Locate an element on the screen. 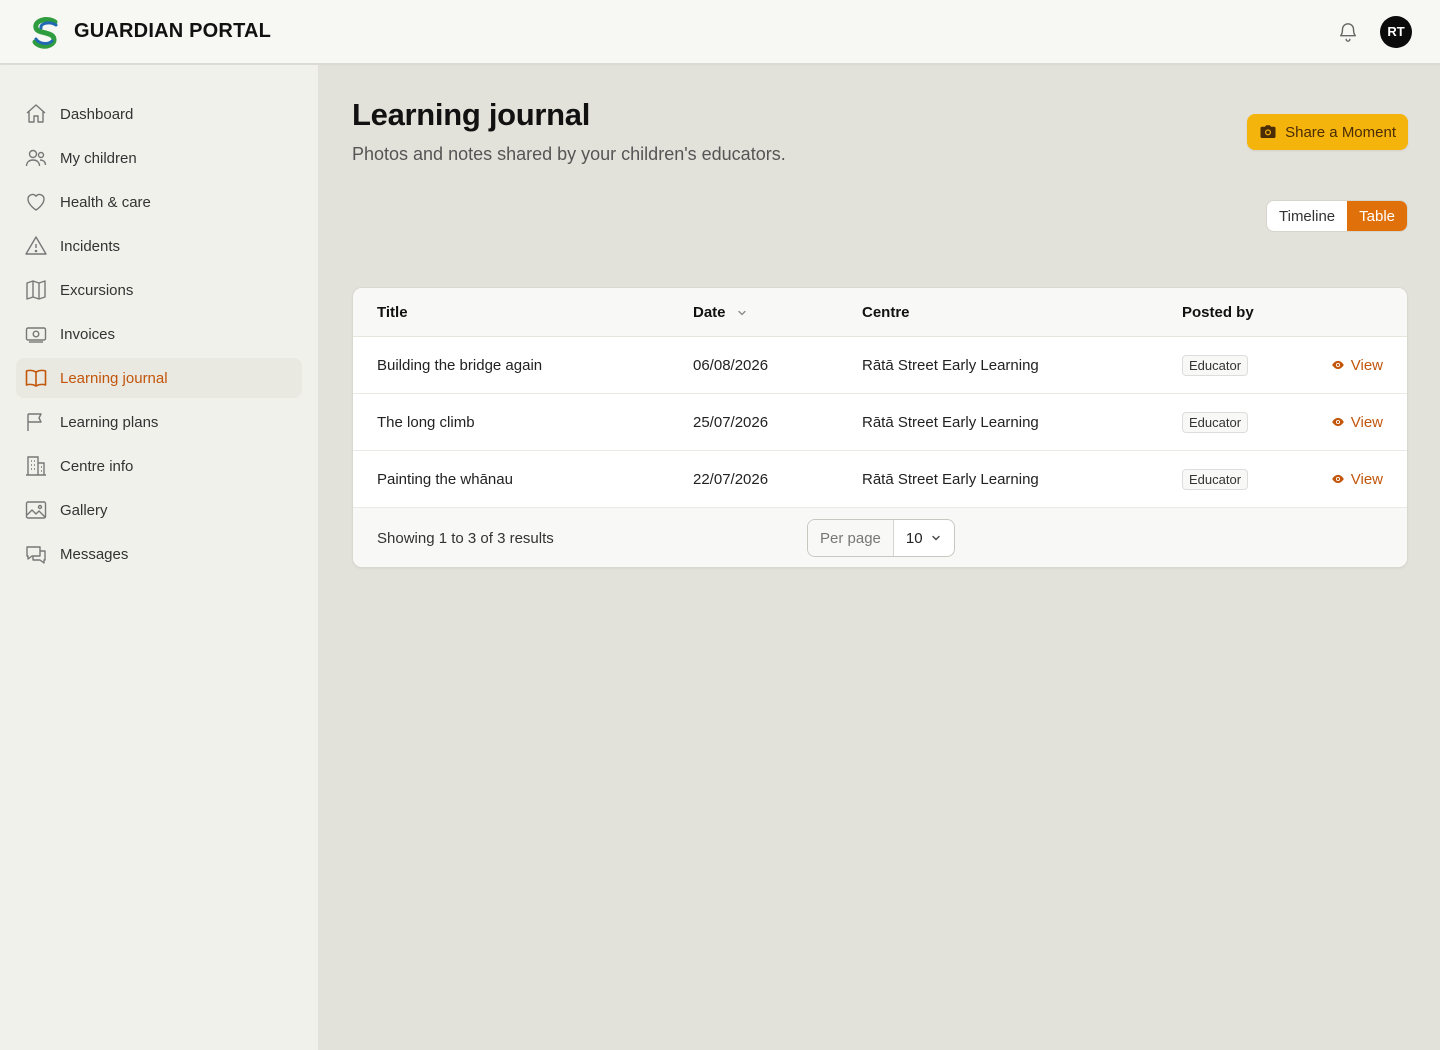  row-title: Building the bridge again is located at coordinates (460, 365).